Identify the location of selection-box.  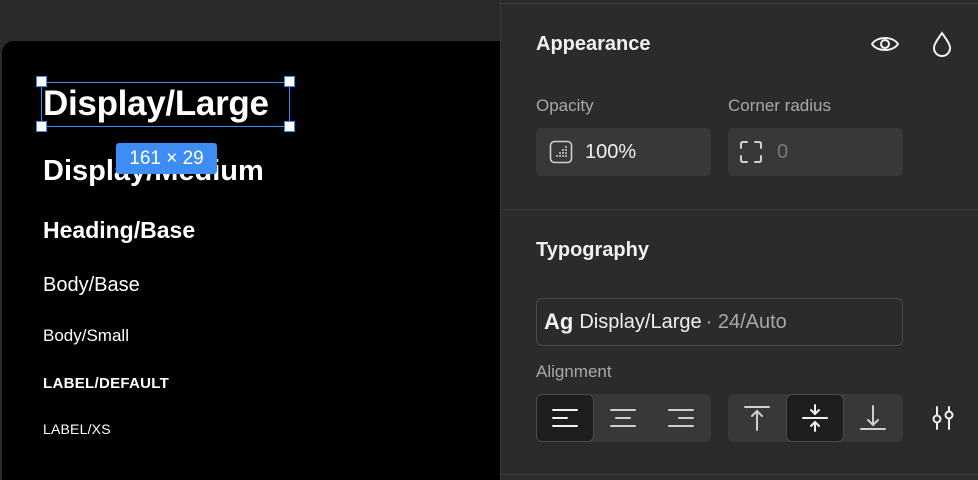
(165, 104).